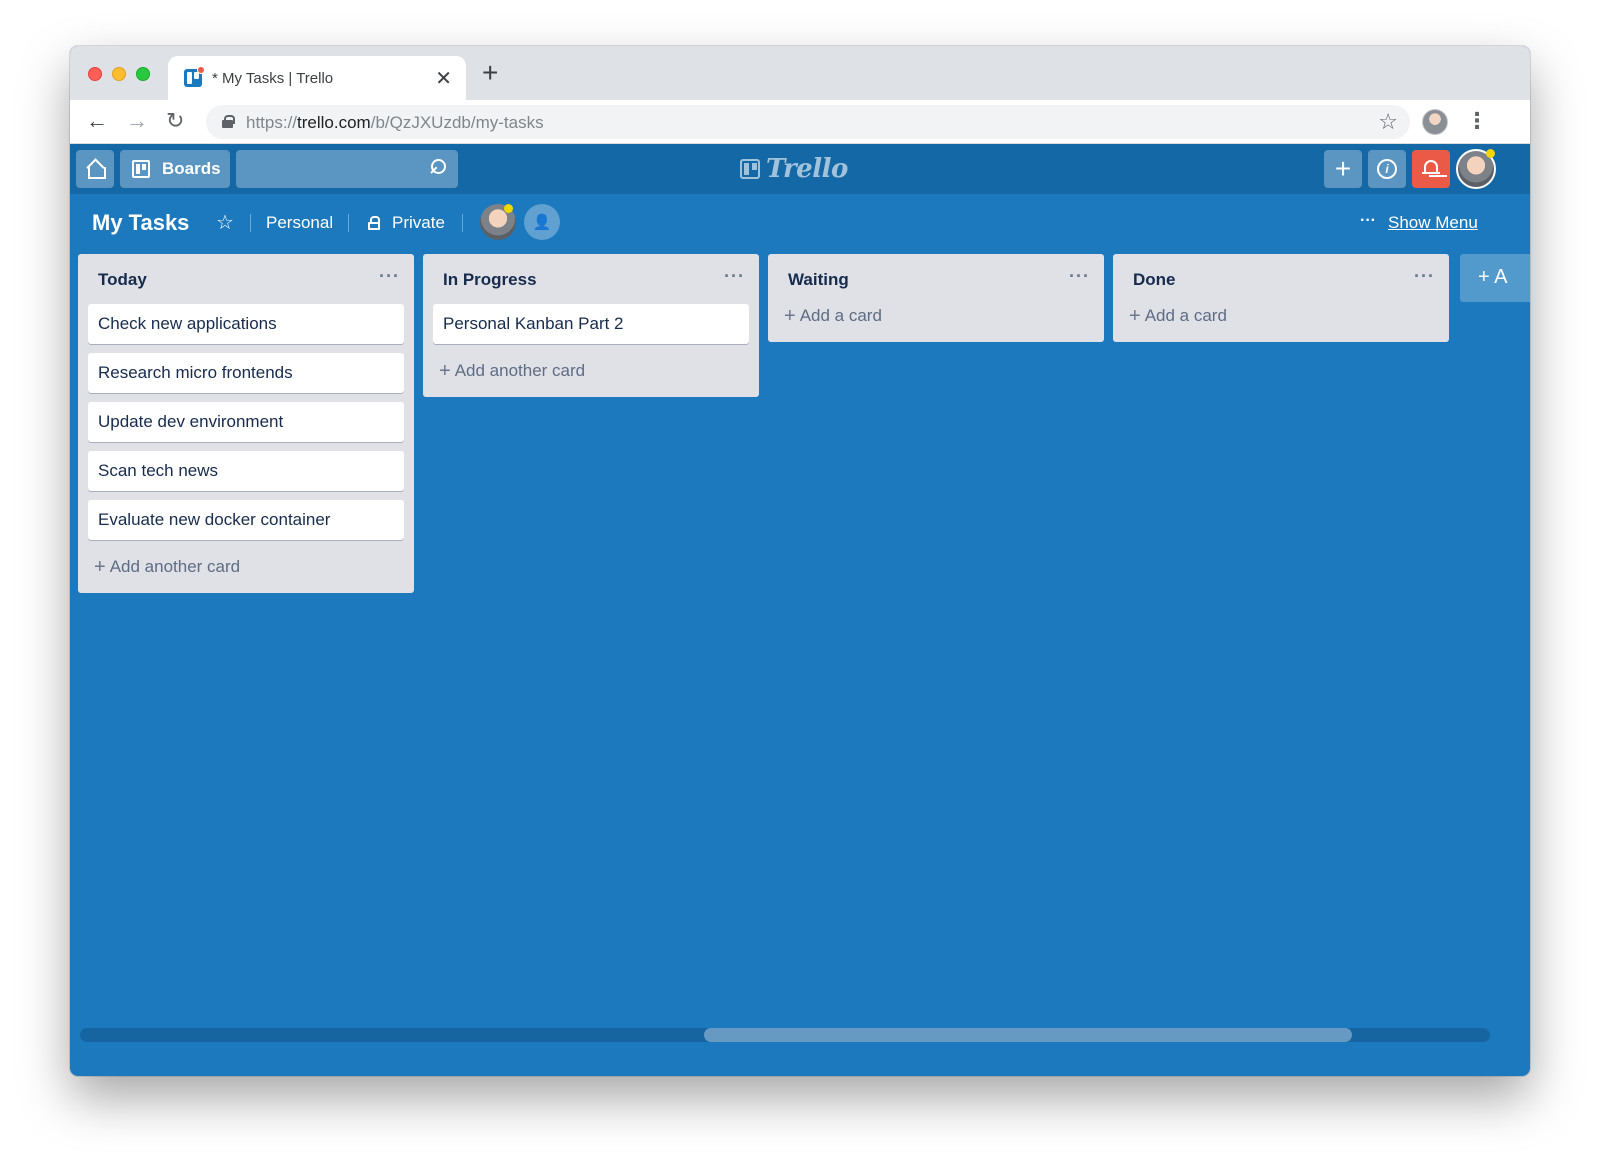  I want to click on minimize-window-button, so click(119, 74).